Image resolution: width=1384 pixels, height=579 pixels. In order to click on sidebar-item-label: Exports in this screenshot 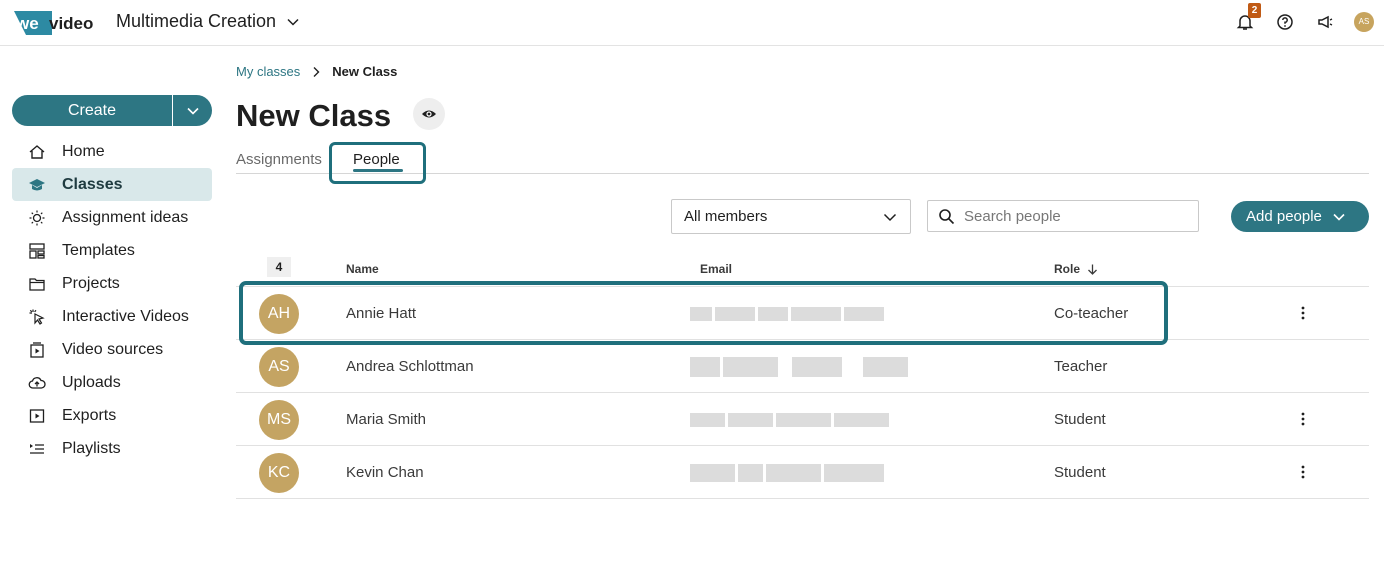, I will do `click(89, 415)`.